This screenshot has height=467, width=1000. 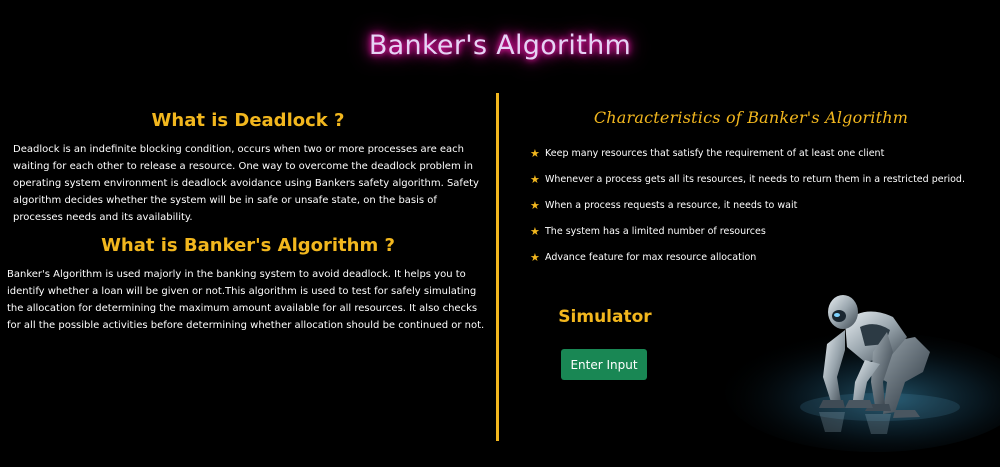 What do you see at coordinates (248, 245) in the screenshot?
I see `banker-heading: What is Banker's Algorithm ?` at bounding box center [248, 245].